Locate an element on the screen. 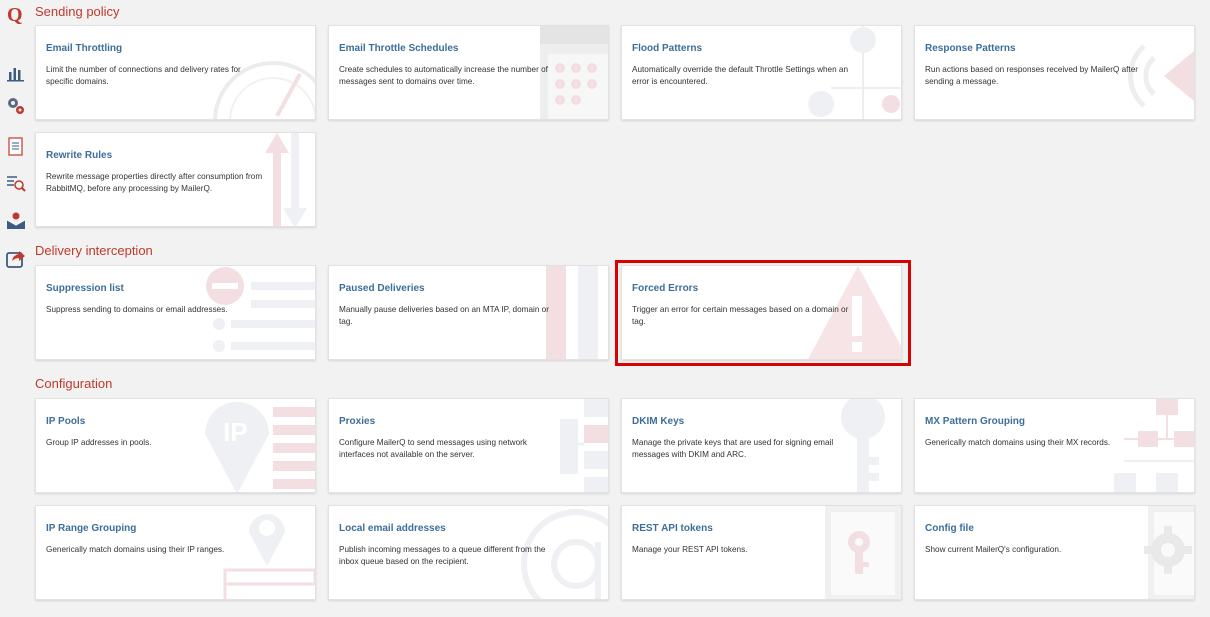 The height and width of the screenshot is (617, 1210). sidebar: Q is located at coordinates (15, 308).